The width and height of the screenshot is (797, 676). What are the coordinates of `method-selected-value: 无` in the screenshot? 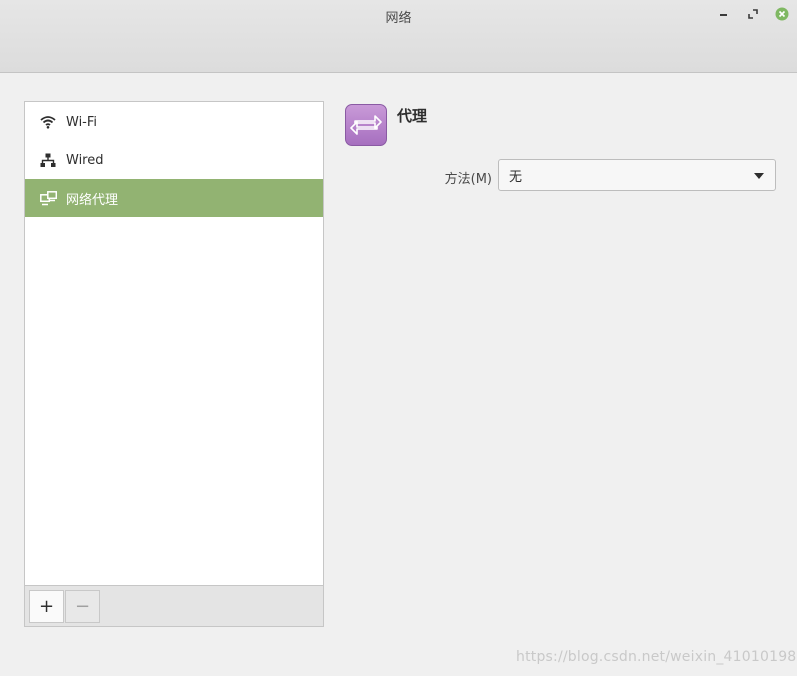 It's located at (516, 177).